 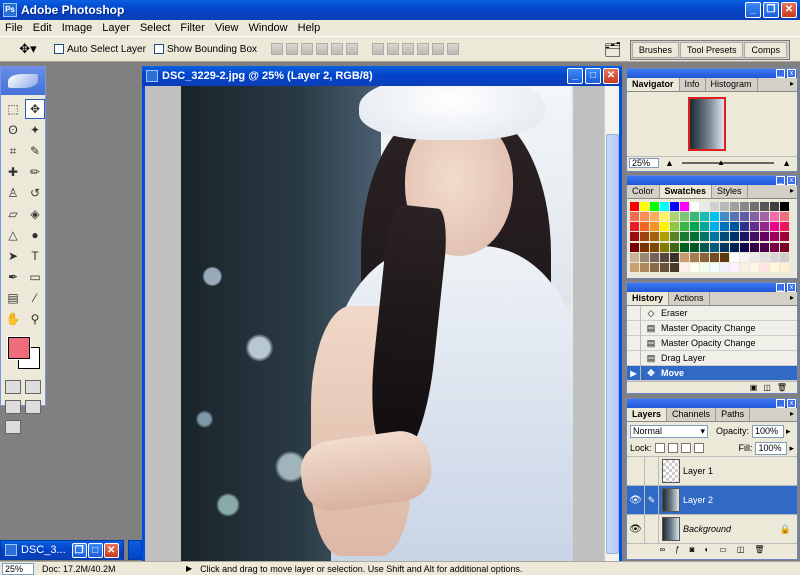 What do you see at coordinates (754, 387) in the screenshot?
I see `new-document-from-state-icon: ▣` at bounding box center [754, 387].